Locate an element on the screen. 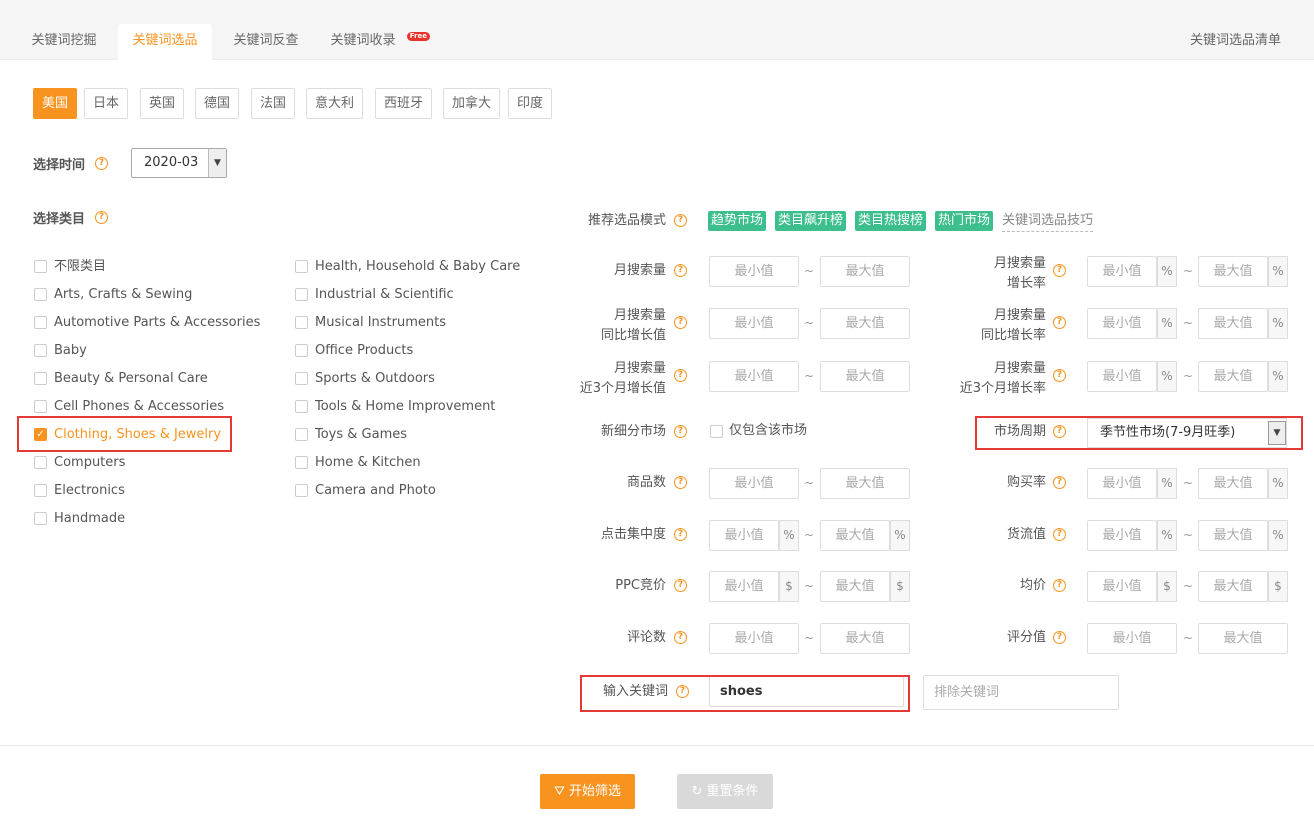 The width and height of the screenshot is (1314, 833). country-ca: 加拿大 is located at coordinates (471, 103).